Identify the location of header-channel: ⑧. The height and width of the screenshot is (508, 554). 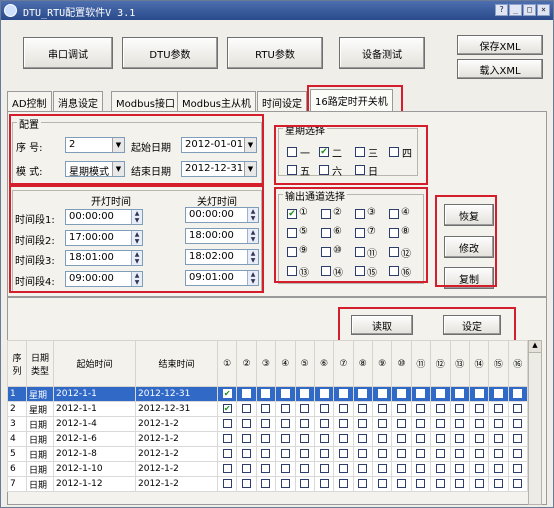
(363, 363).